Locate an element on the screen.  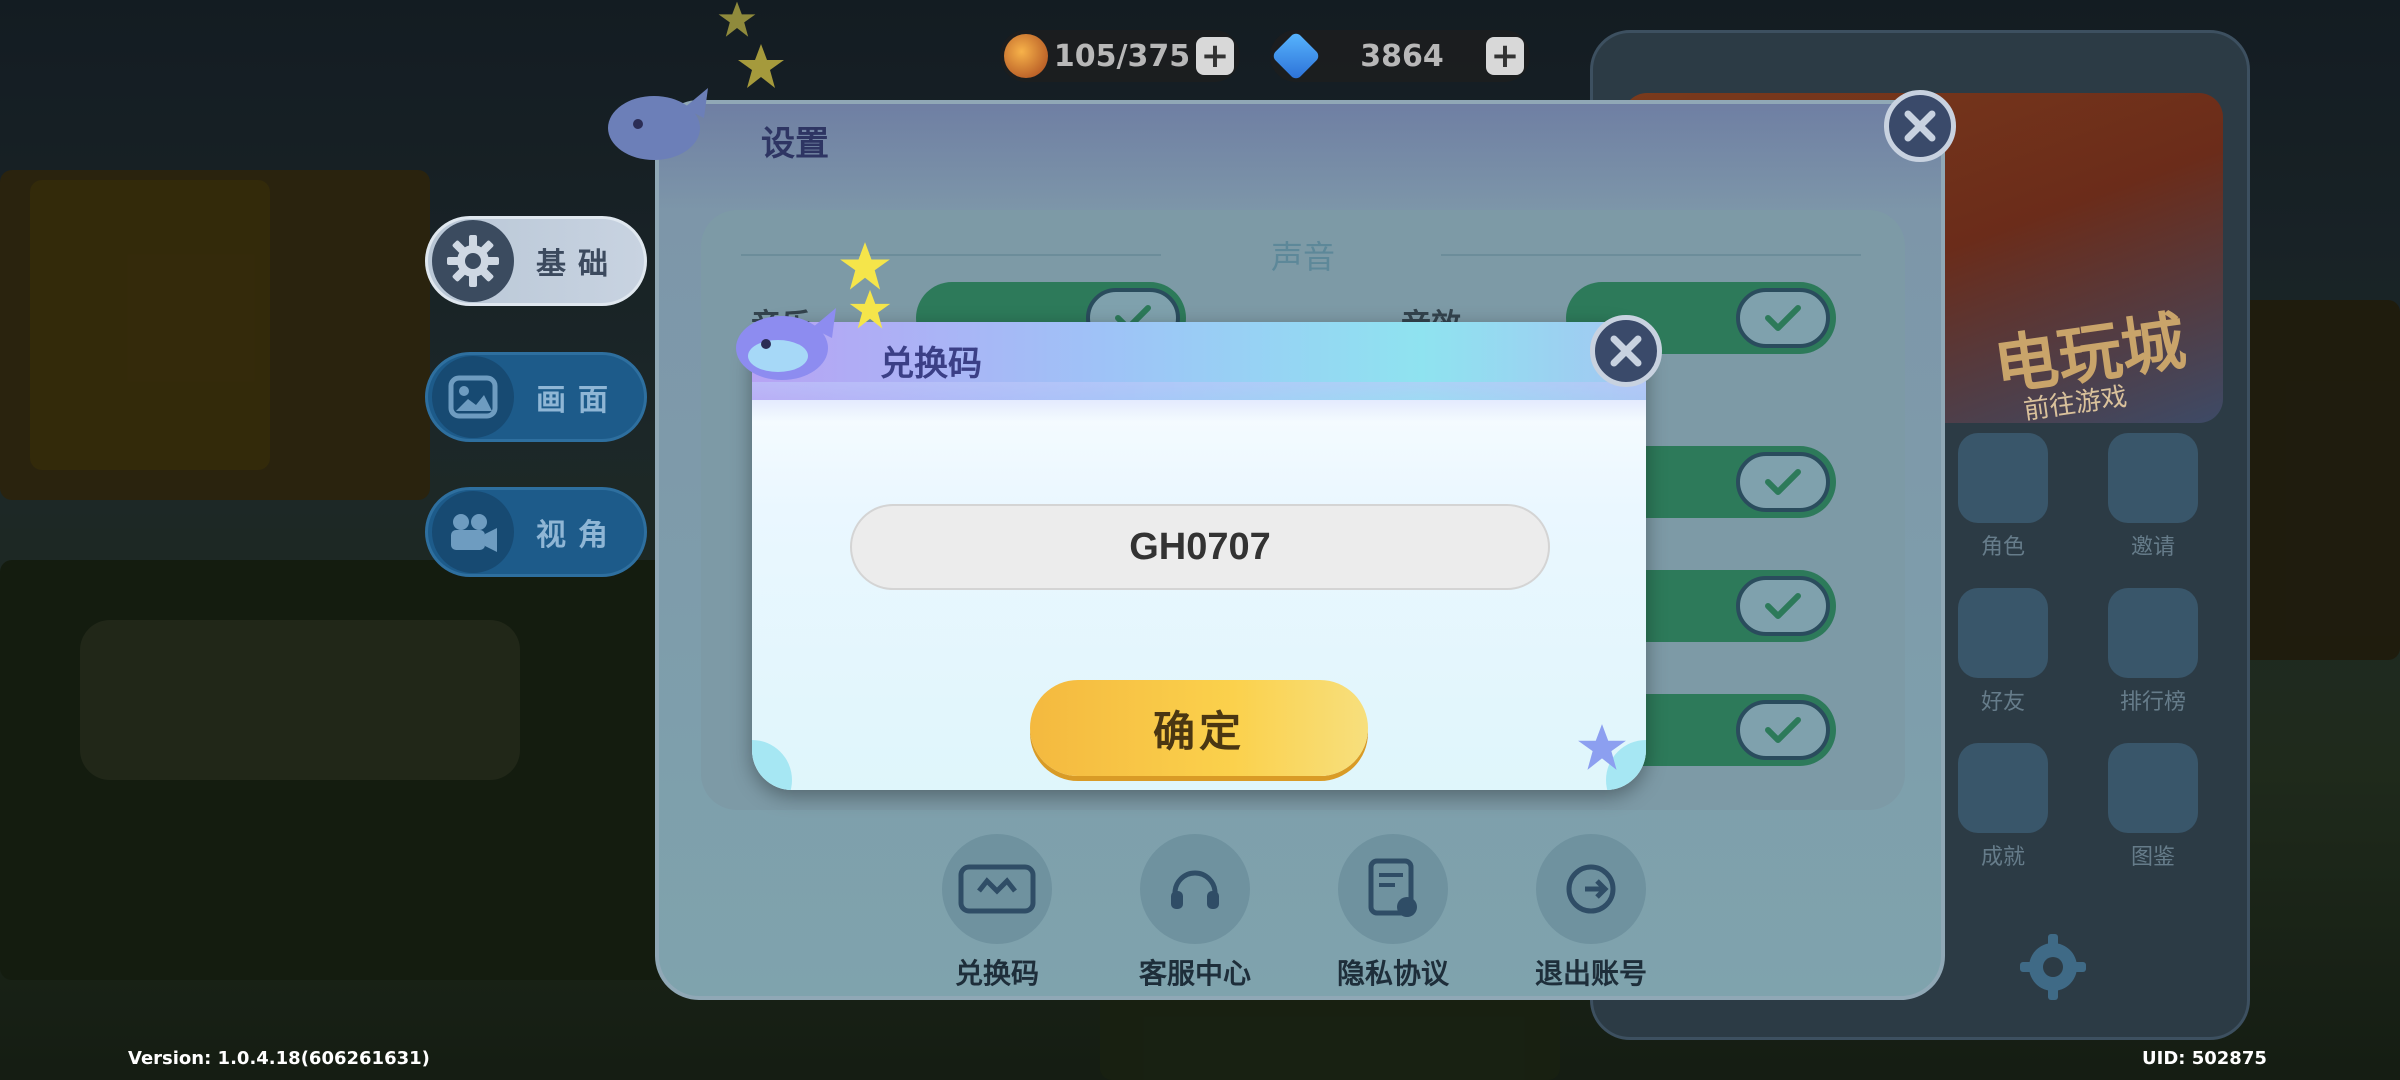
tab-basic: 基础 is located at coordinates (536, 261).